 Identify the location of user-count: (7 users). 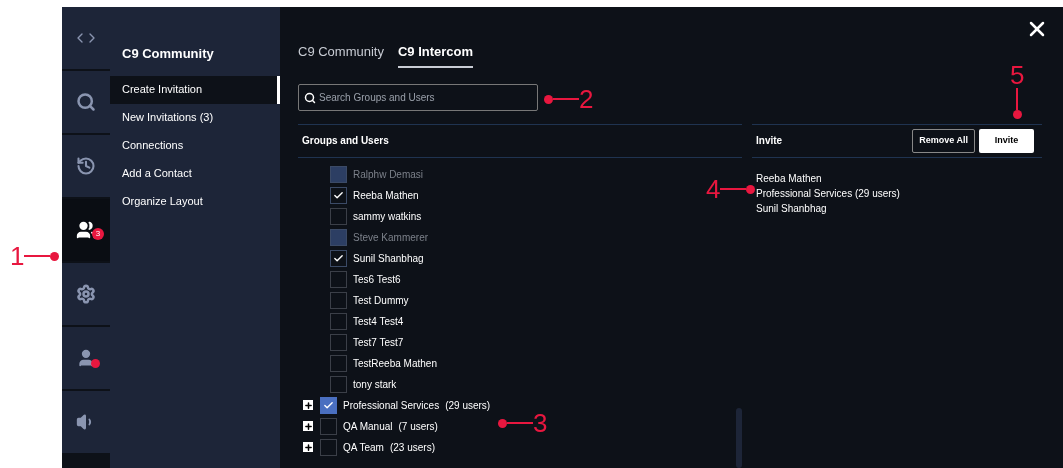
(418, 426).